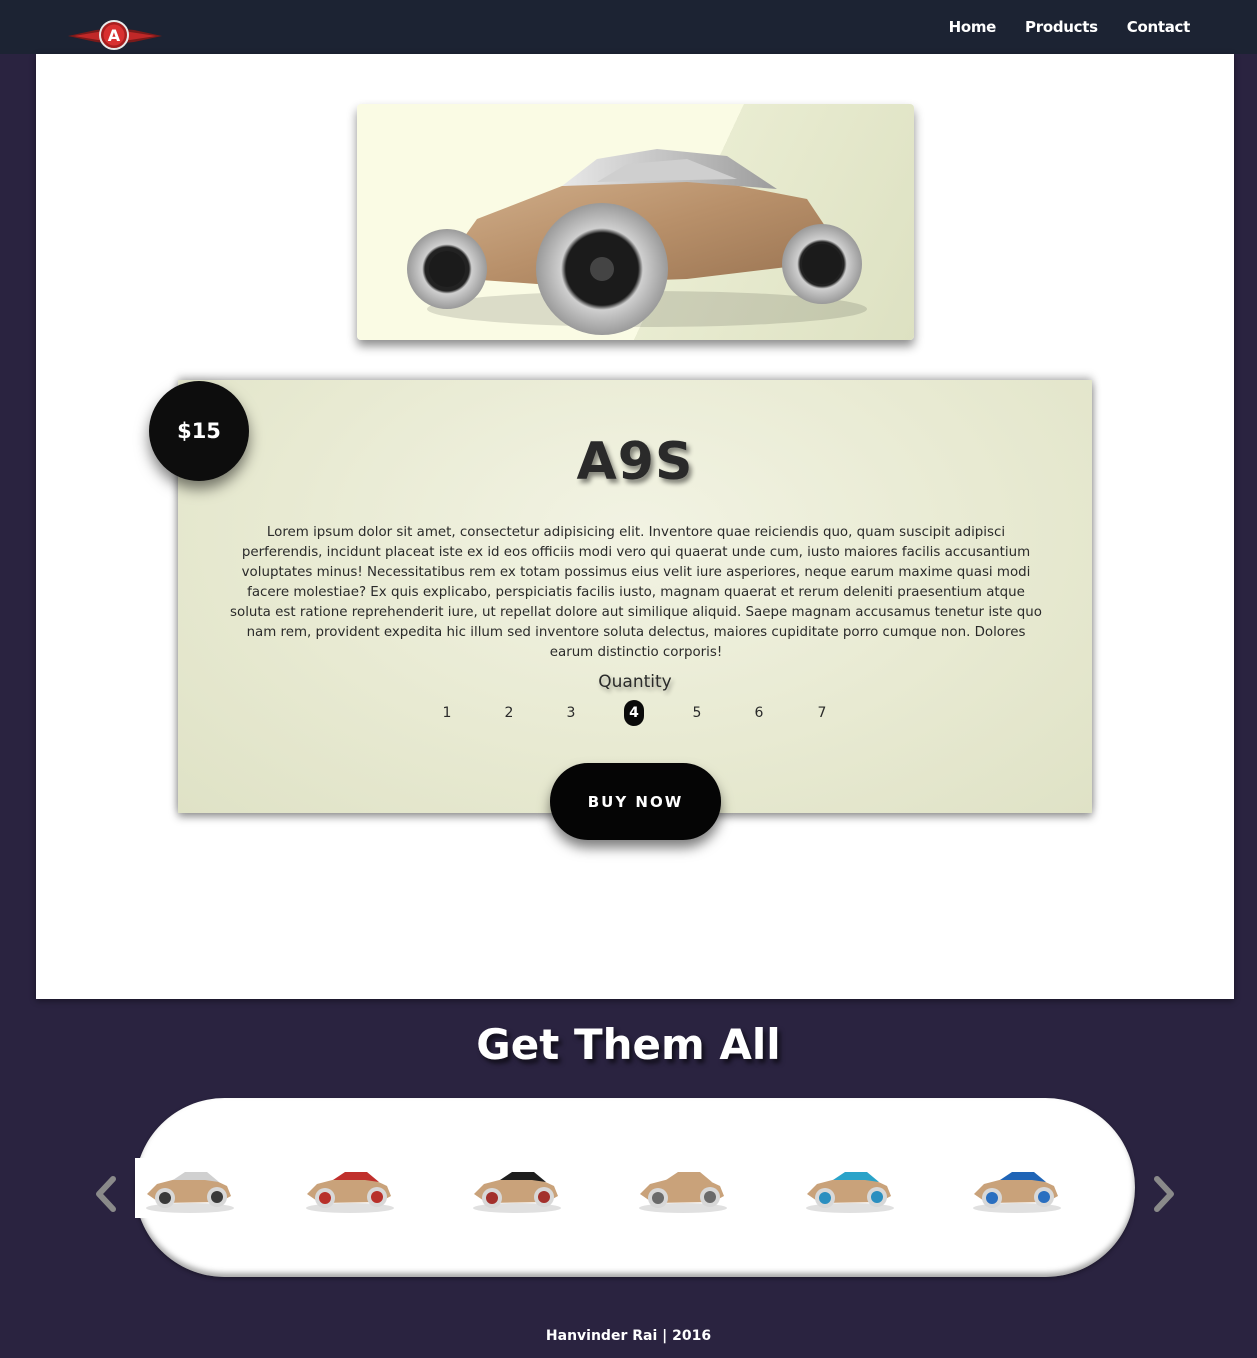 The width and height of the screenshot is (1257, 1358). What do you see at coordinates (634, 713) in the screenshot?
I see `quantity-option-4: 4` at bounding box center [634, 713].